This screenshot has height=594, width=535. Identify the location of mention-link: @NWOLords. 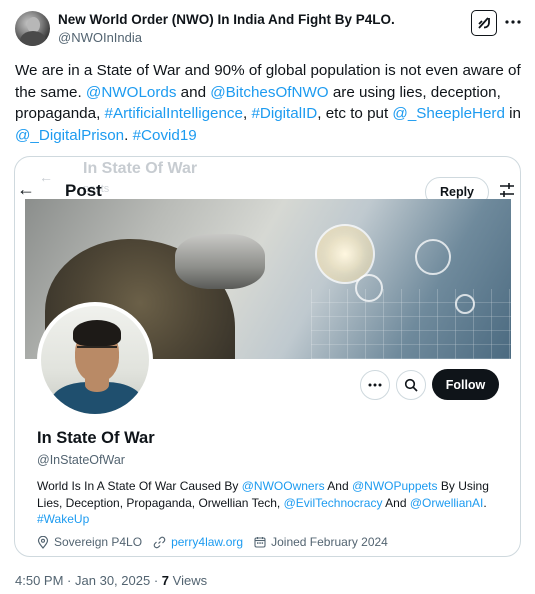
(131, 92).